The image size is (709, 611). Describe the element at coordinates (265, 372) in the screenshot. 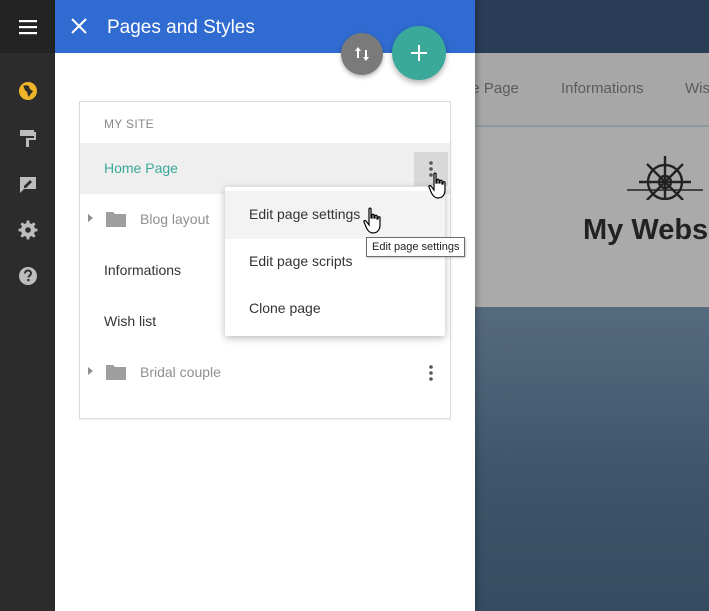

I see `folder-item-bridal-couple: Bridal couple` at that location.